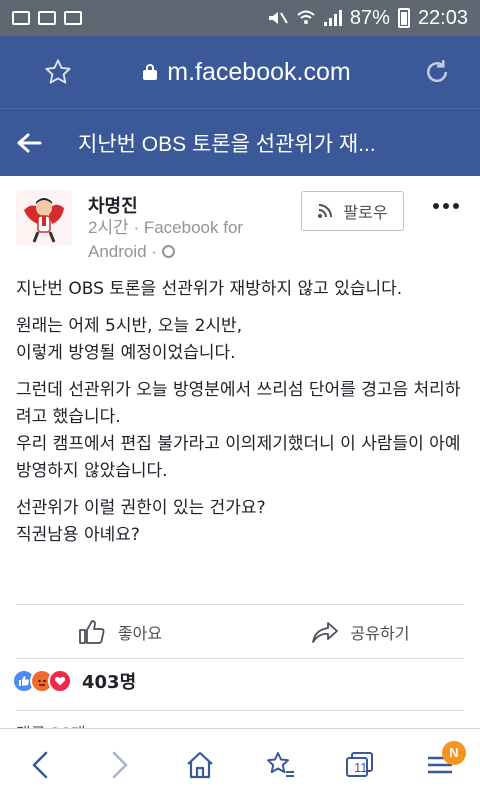 The image size is (480, 800). Describe the element at coordinates (278, 18) in the screenshot. I see `mute-icon` at that location.